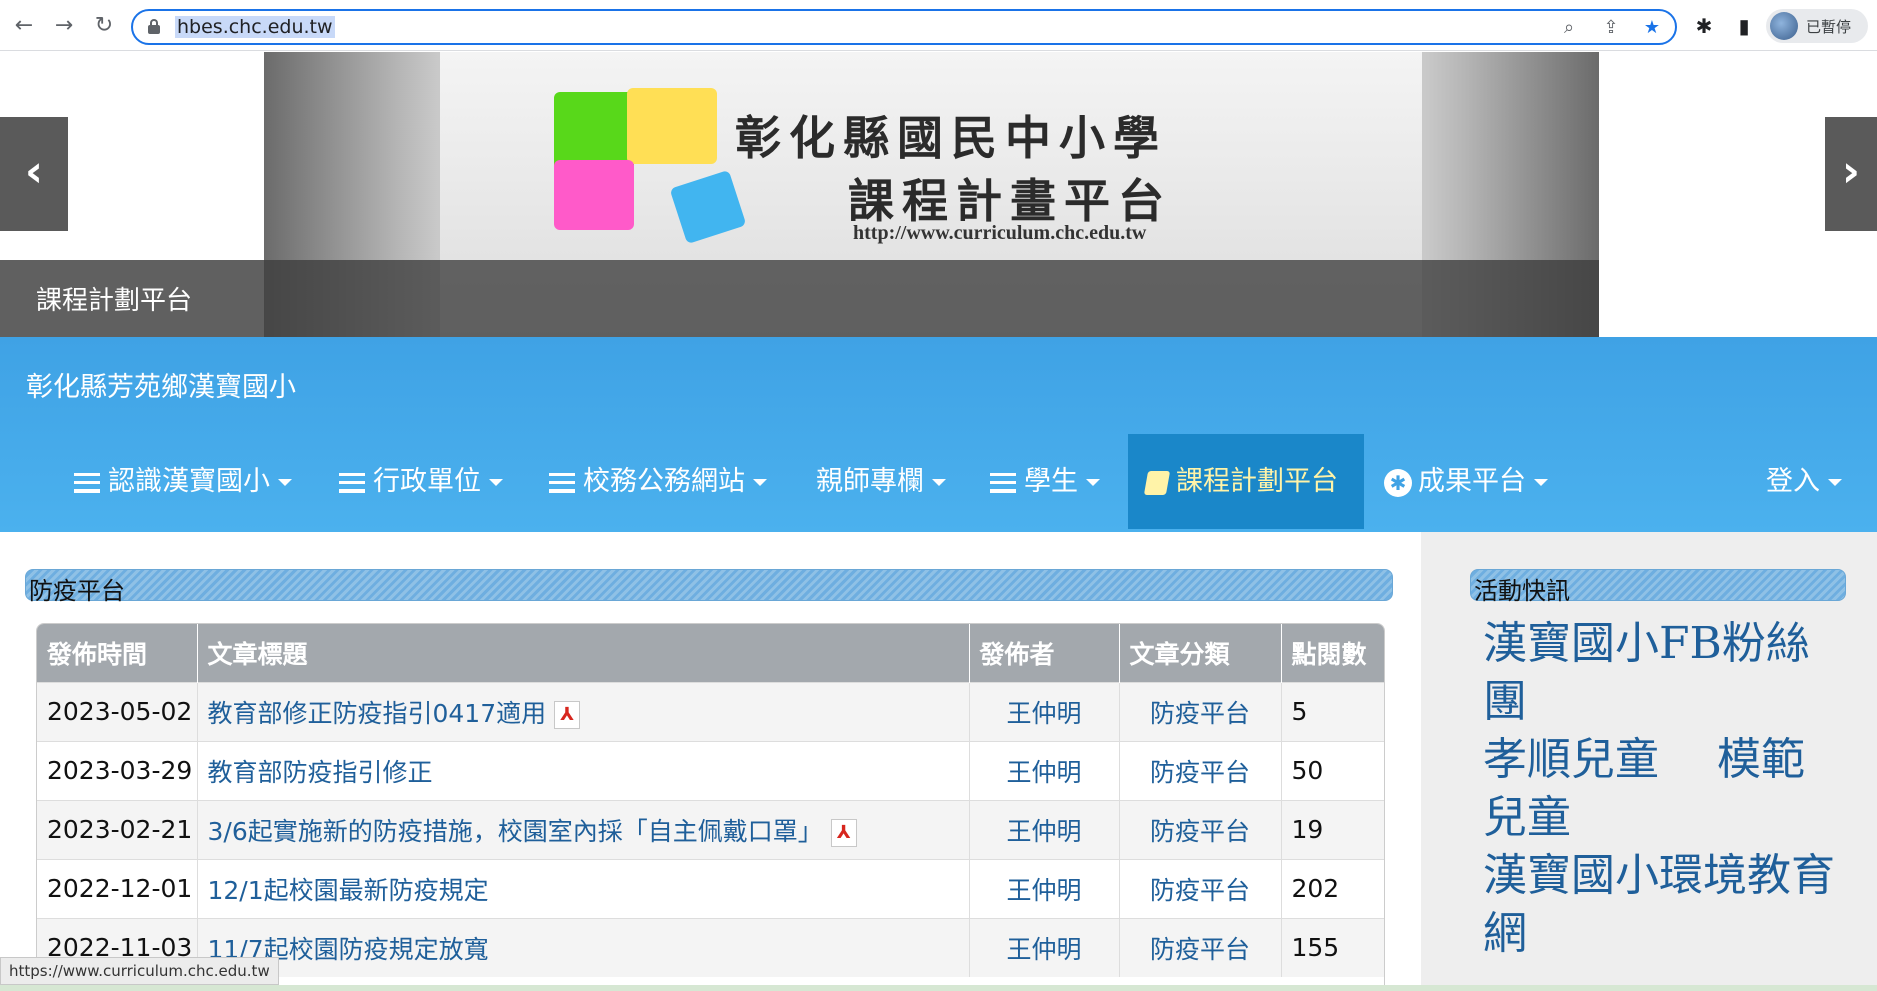  What do you see at coordinates (1398, 482) in the screenshot?
I see `star-icon: ✱` at bounding box center [1398, 482].